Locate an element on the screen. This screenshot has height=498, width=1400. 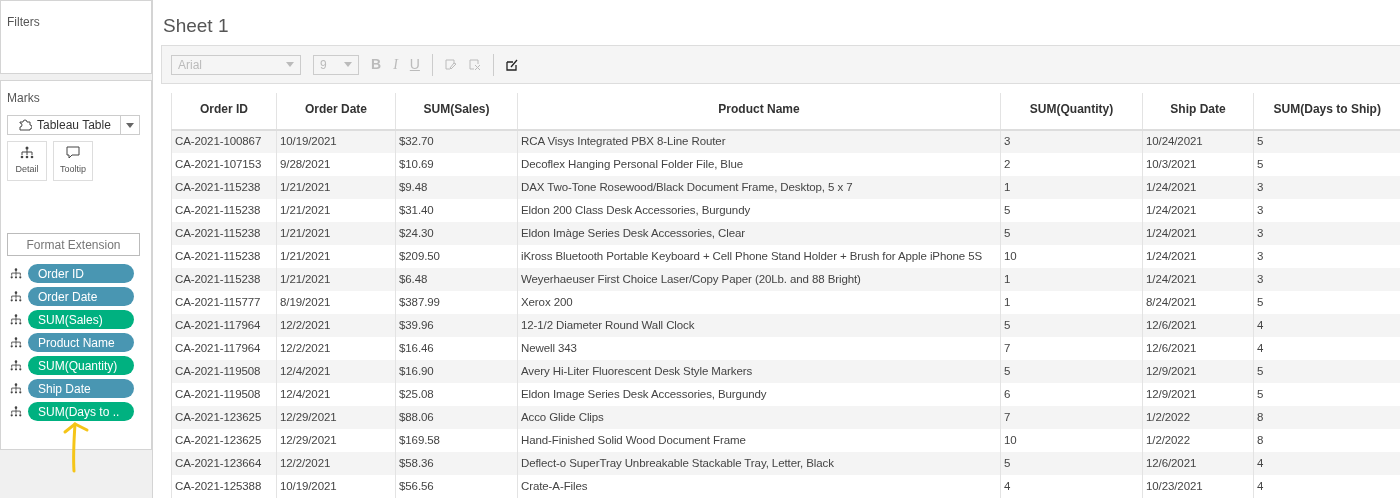
column-header: Order Date is located at coordinates (336, 111).